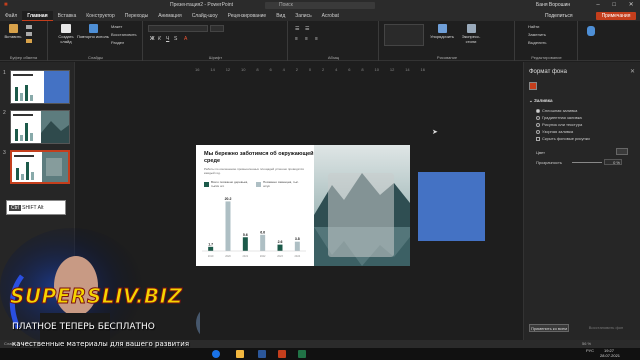 This screenshot has height=360, width=640. What do you see at coordinates (116, 26) in the screenshot?
I see `layout-button: Макет` at bounding box center [116, 26].